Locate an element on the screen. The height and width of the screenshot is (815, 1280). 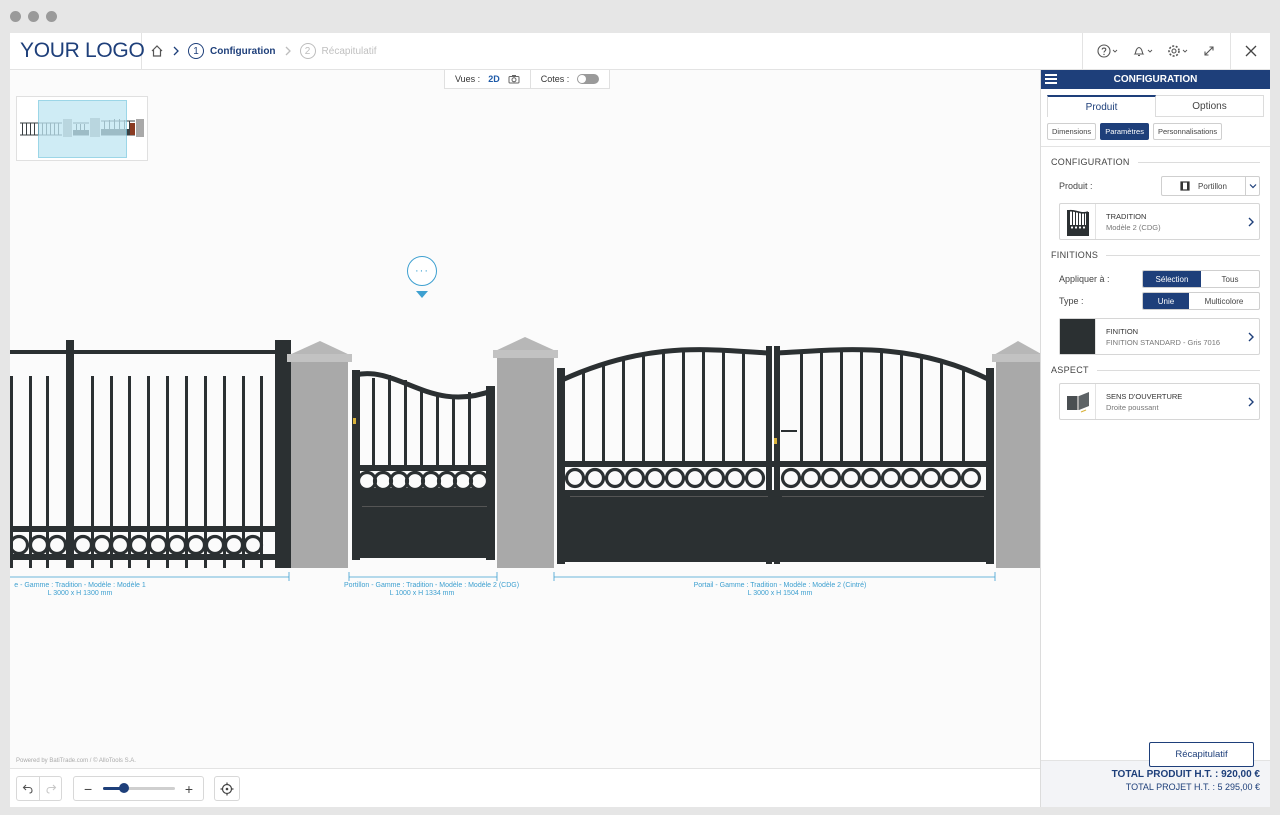
more-actions-button: ··· is located at coordinates (422, 271).